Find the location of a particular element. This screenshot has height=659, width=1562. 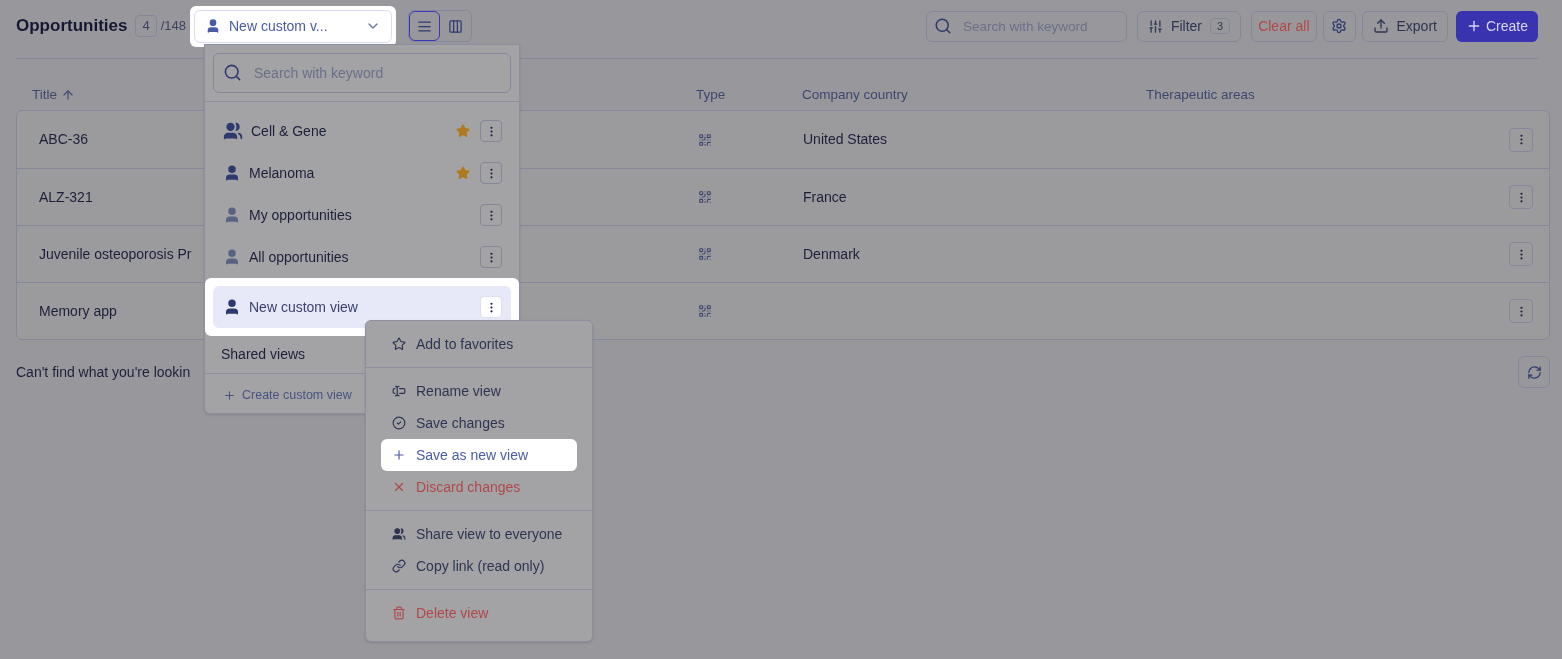

table-cell: France is located at coordinates (825, 196).